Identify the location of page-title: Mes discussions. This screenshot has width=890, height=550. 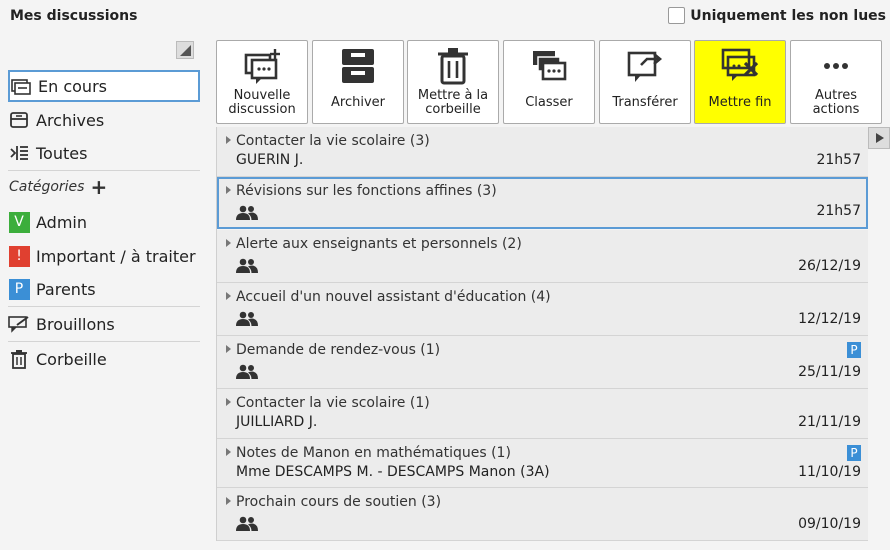
(74, 16).